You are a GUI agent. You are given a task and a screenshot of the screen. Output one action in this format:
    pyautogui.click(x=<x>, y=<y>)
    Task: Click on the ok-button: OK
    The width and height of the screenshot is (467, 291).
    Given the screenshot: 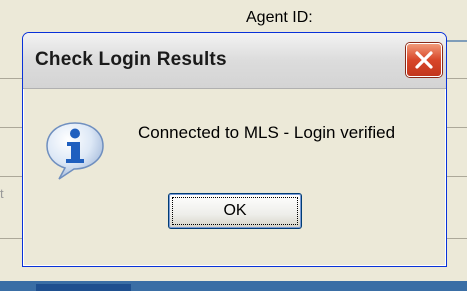 What is the action you would take?
    pyautogui.click(x=235, y=211)
    